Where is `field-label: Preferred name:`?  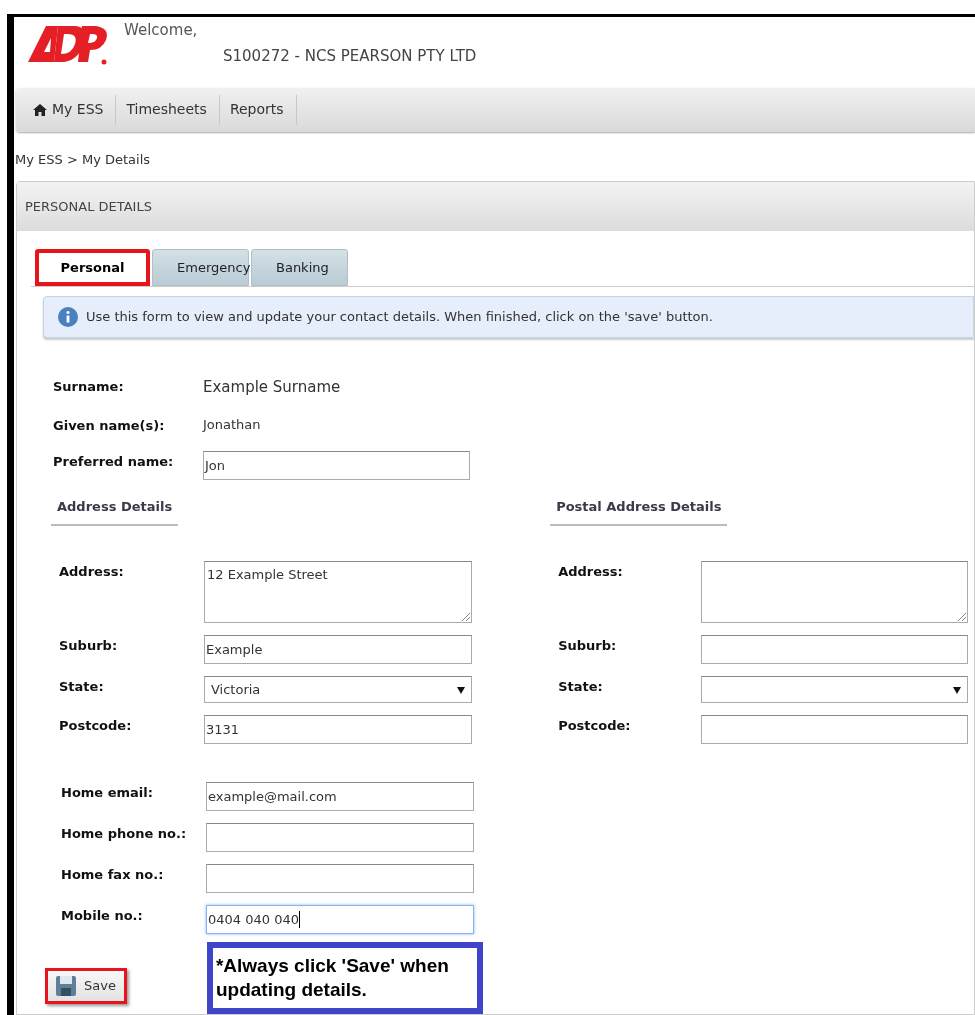
field-label: Preferred name: is located at coordinates (114, 462).